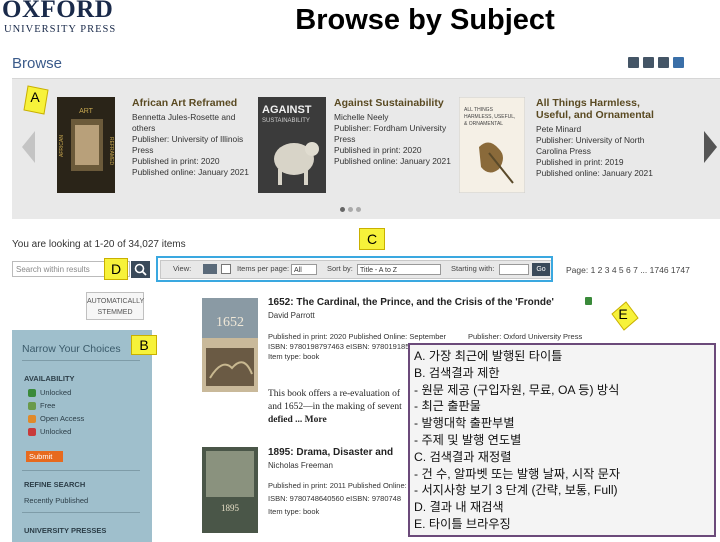 The image size is (720, 542). I want to click on book-title-1: African Art Reframed, so click(192, 103).